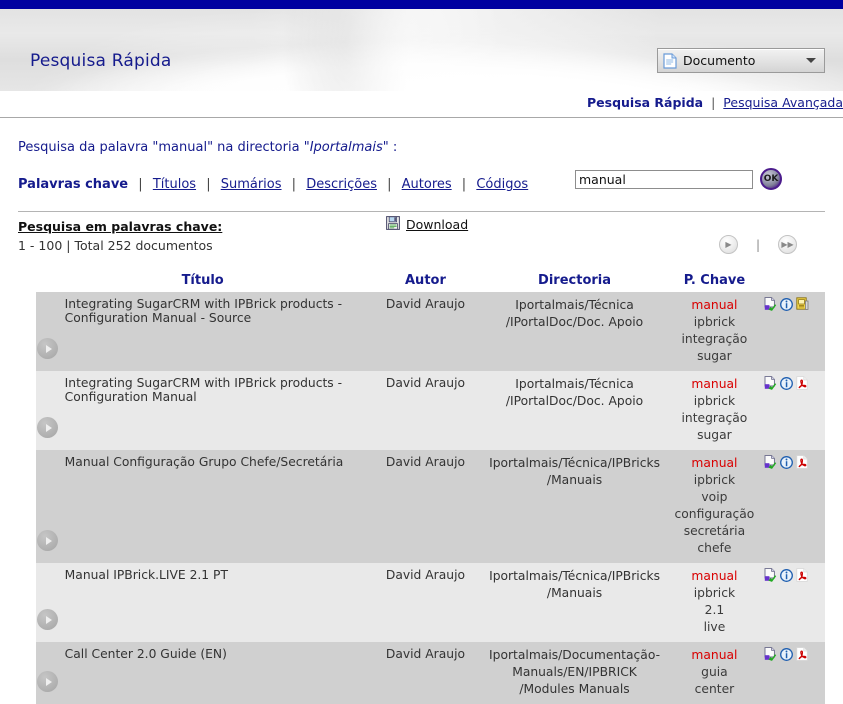  Describe the element at coordinates (741, 60) in the screenshot. I see `document-type-selector: Documento` at that location.